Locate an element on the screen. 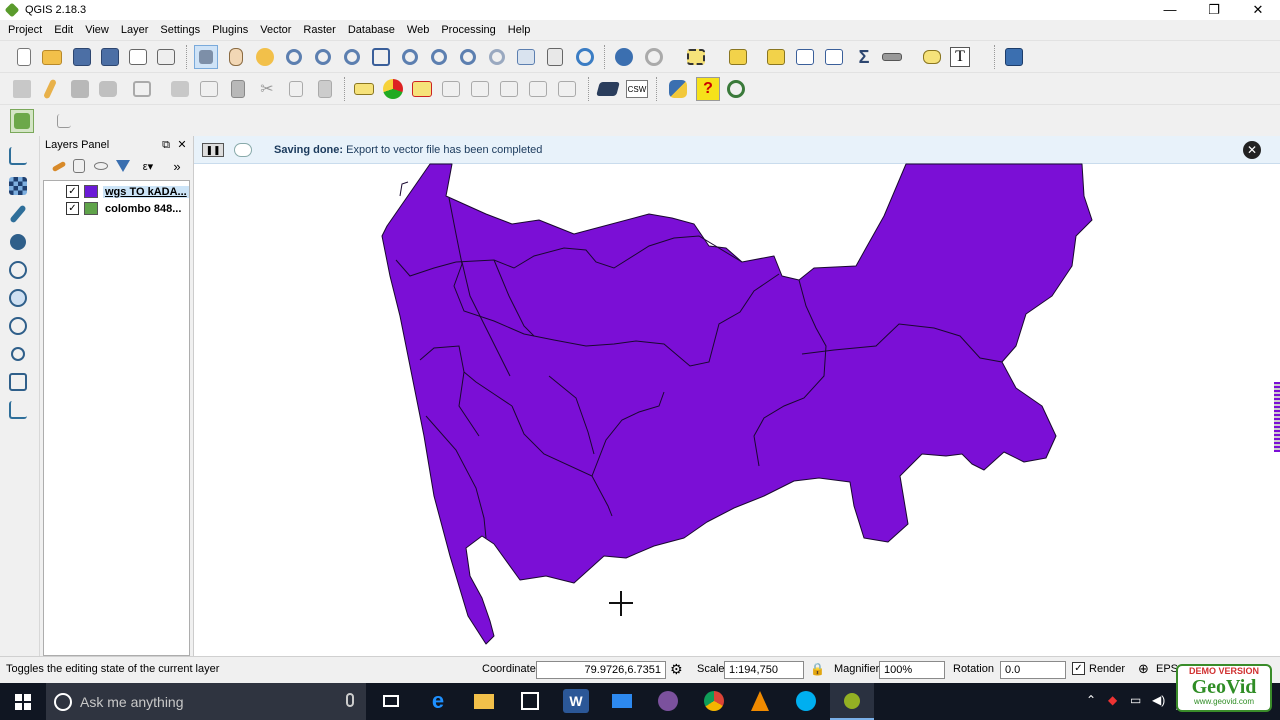 The width and height of the screenshot is (1280, 720). float-panel-icon: ⧉ is located at coordinates (166, 145).